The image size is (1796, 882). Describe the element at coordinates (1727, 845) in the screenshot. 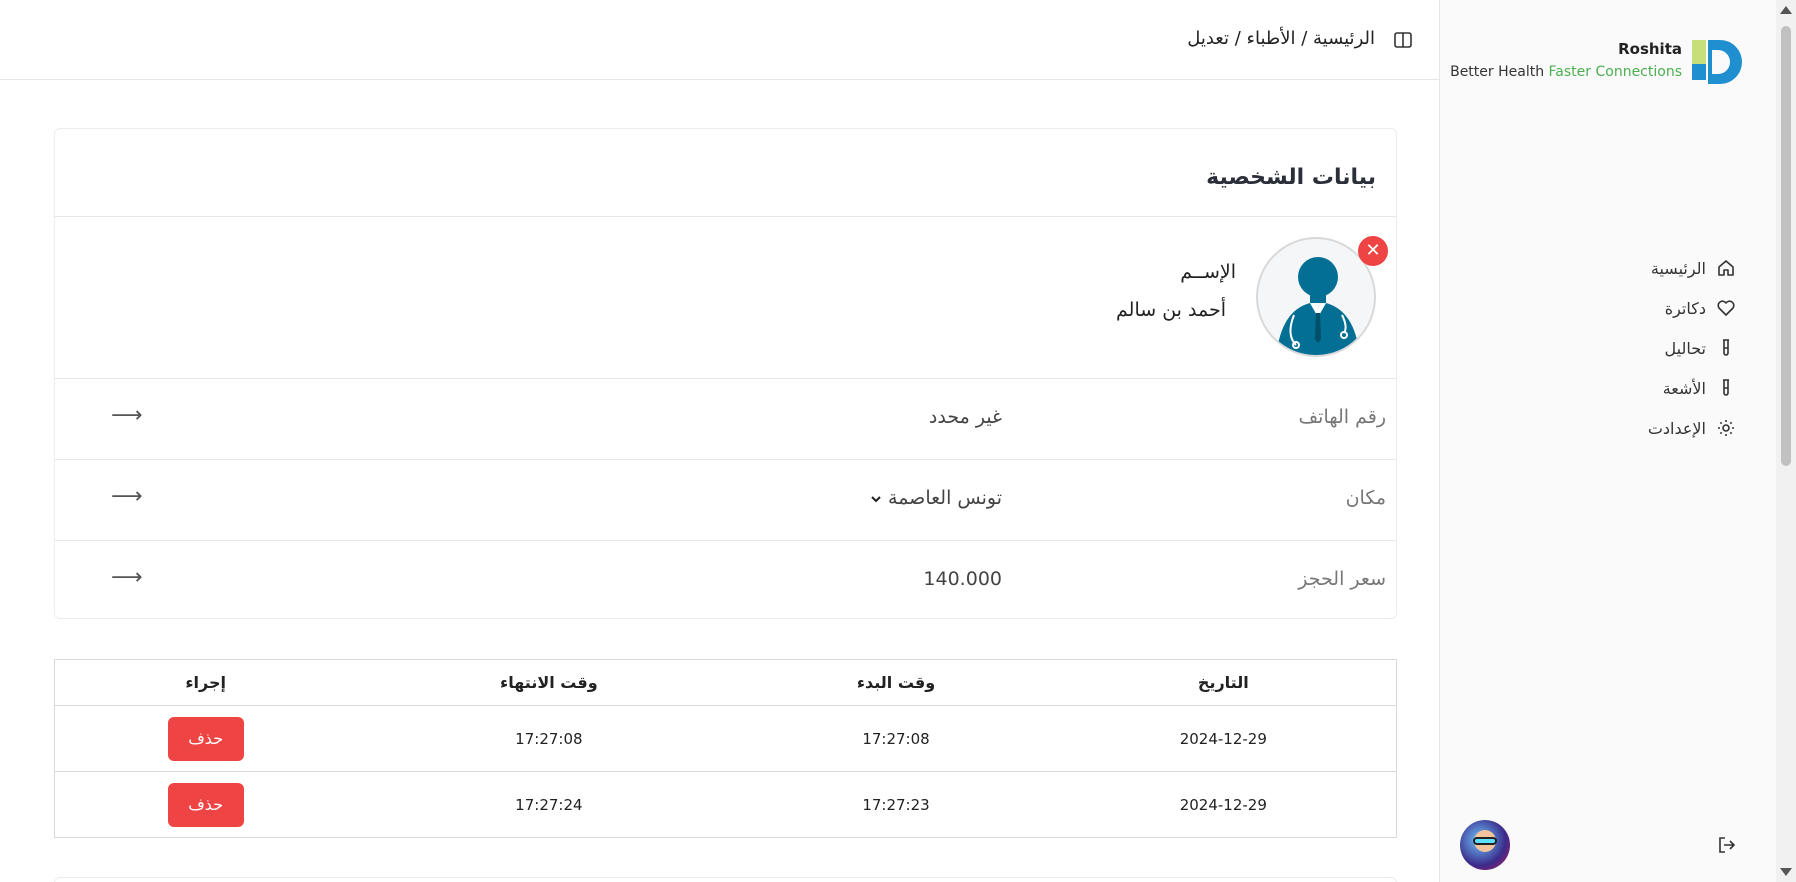

I see `logout-icon` at that location.